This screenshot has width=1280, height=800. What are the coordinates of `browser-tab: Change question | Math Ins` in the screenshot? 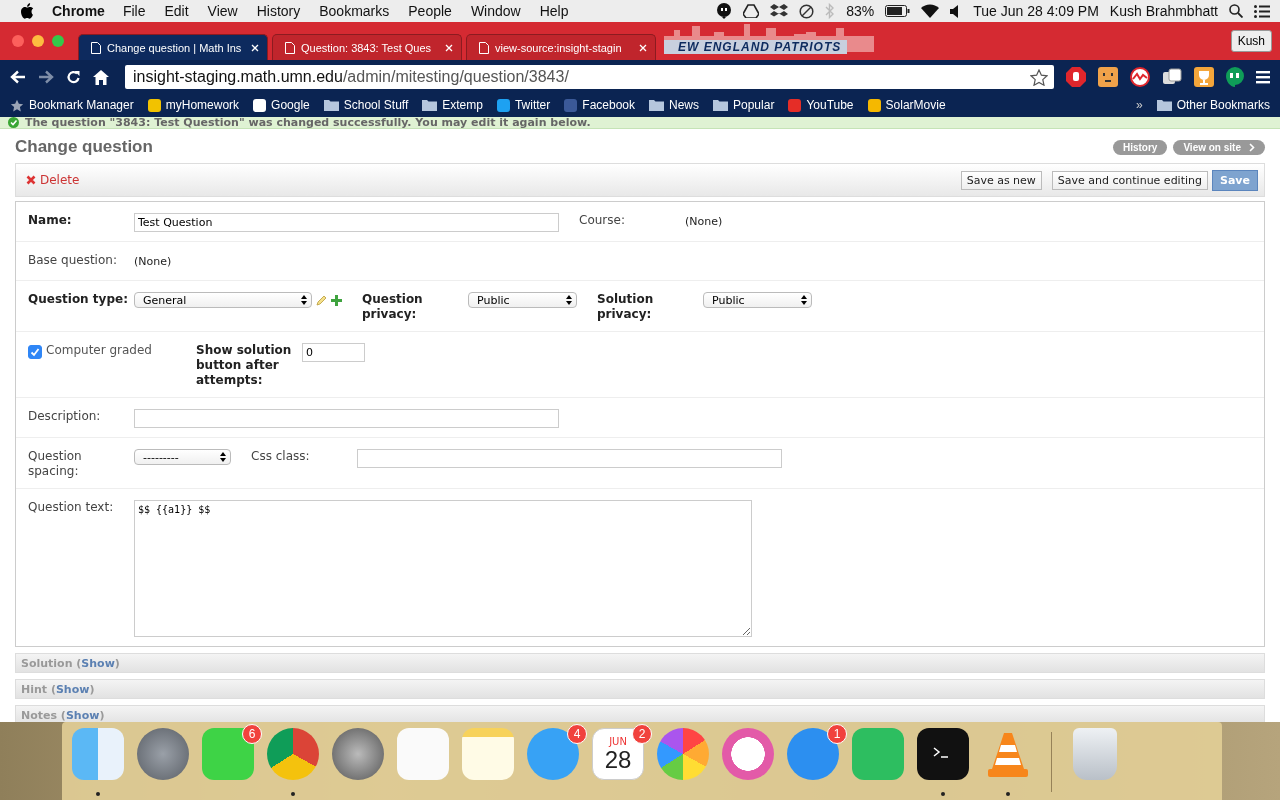 It's located at (173, 47).